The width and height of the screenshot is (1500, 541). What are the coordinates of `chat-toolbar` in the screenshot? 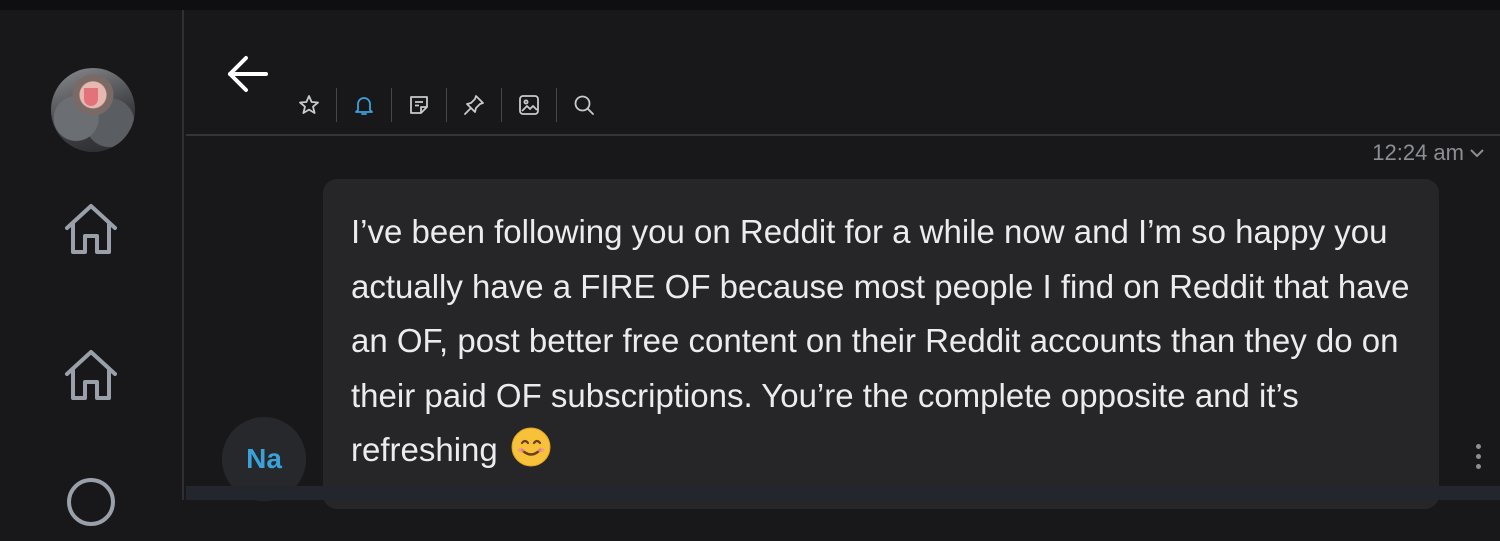 It's located at (446, 105).